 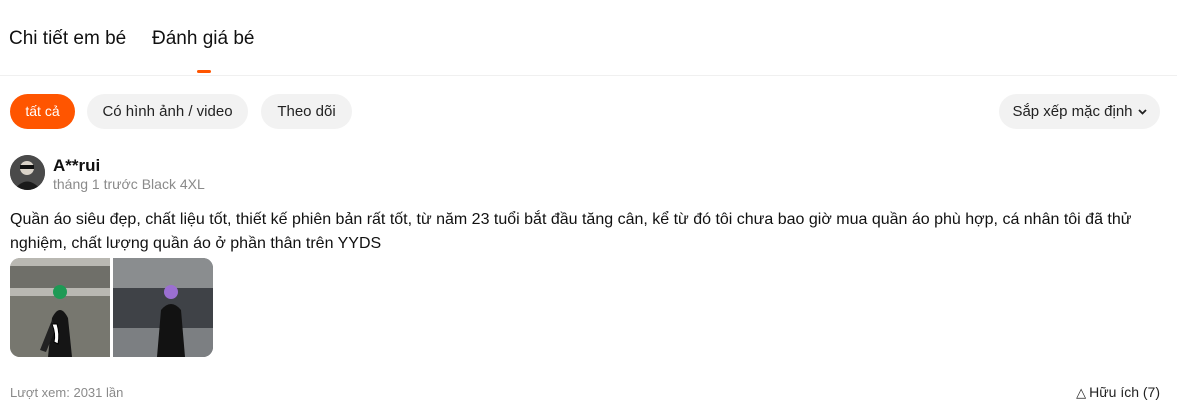 What do you see at coordinates (306, 111) in the screenshot?
I see `filter-following-button: Theo dõi` at bounding box center [306, 111].